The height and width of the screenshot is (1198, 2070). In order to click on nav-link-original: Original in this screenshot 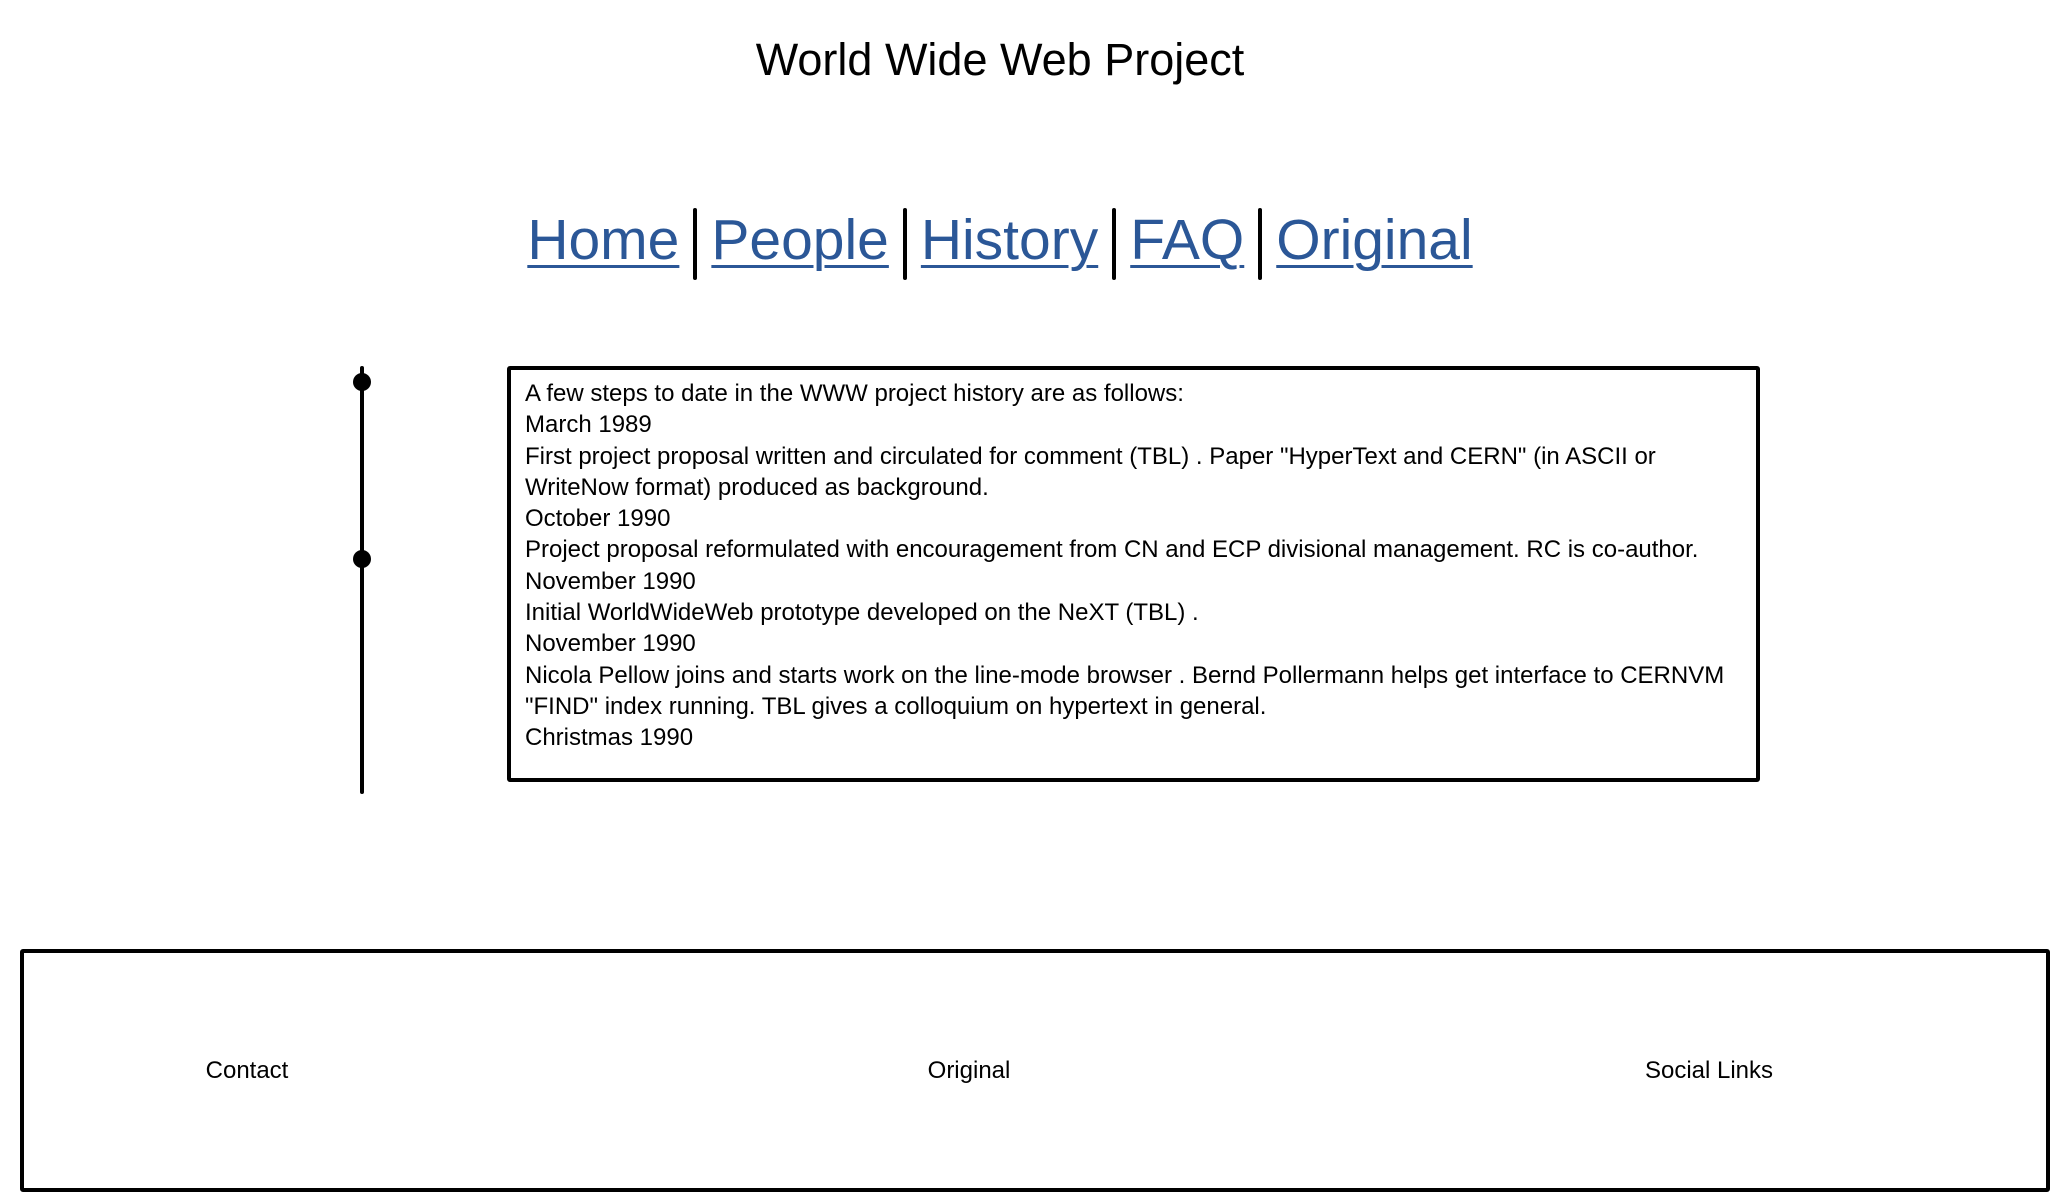, I will do `click(1374, 240)`.